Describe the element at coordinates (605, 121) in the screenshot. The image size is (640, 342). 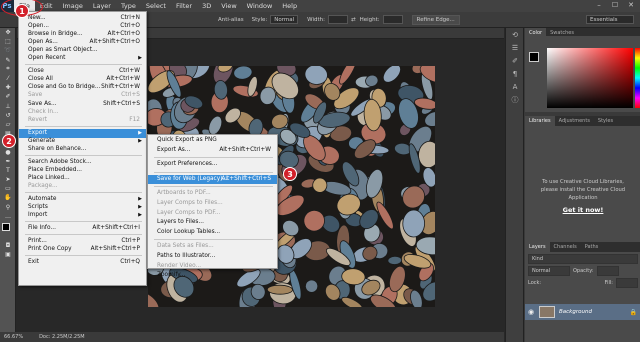
I see `tab-styles: Styles` at that location.